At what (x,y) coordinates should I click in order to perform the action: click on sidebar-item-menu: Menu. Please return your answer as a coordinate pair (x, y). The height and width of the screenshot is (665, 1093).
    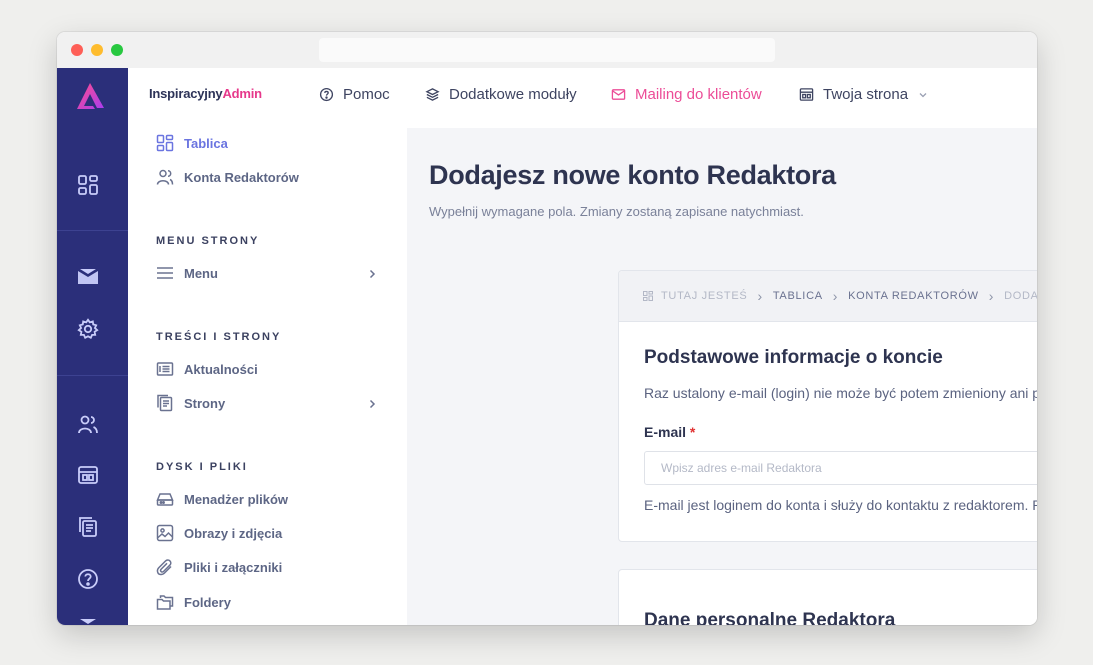
    Looking at the image, I should click on (187, 273).